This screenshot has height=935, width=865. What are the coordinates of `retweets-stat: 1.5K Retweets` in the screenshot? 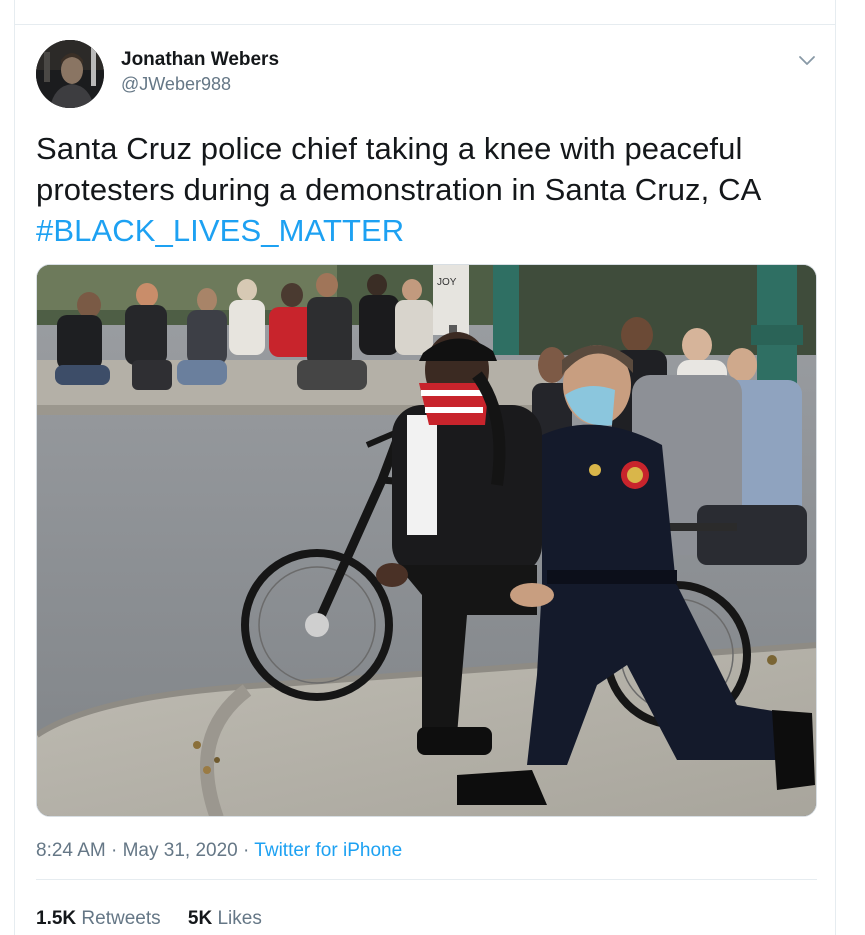 It's located at (98, 919).